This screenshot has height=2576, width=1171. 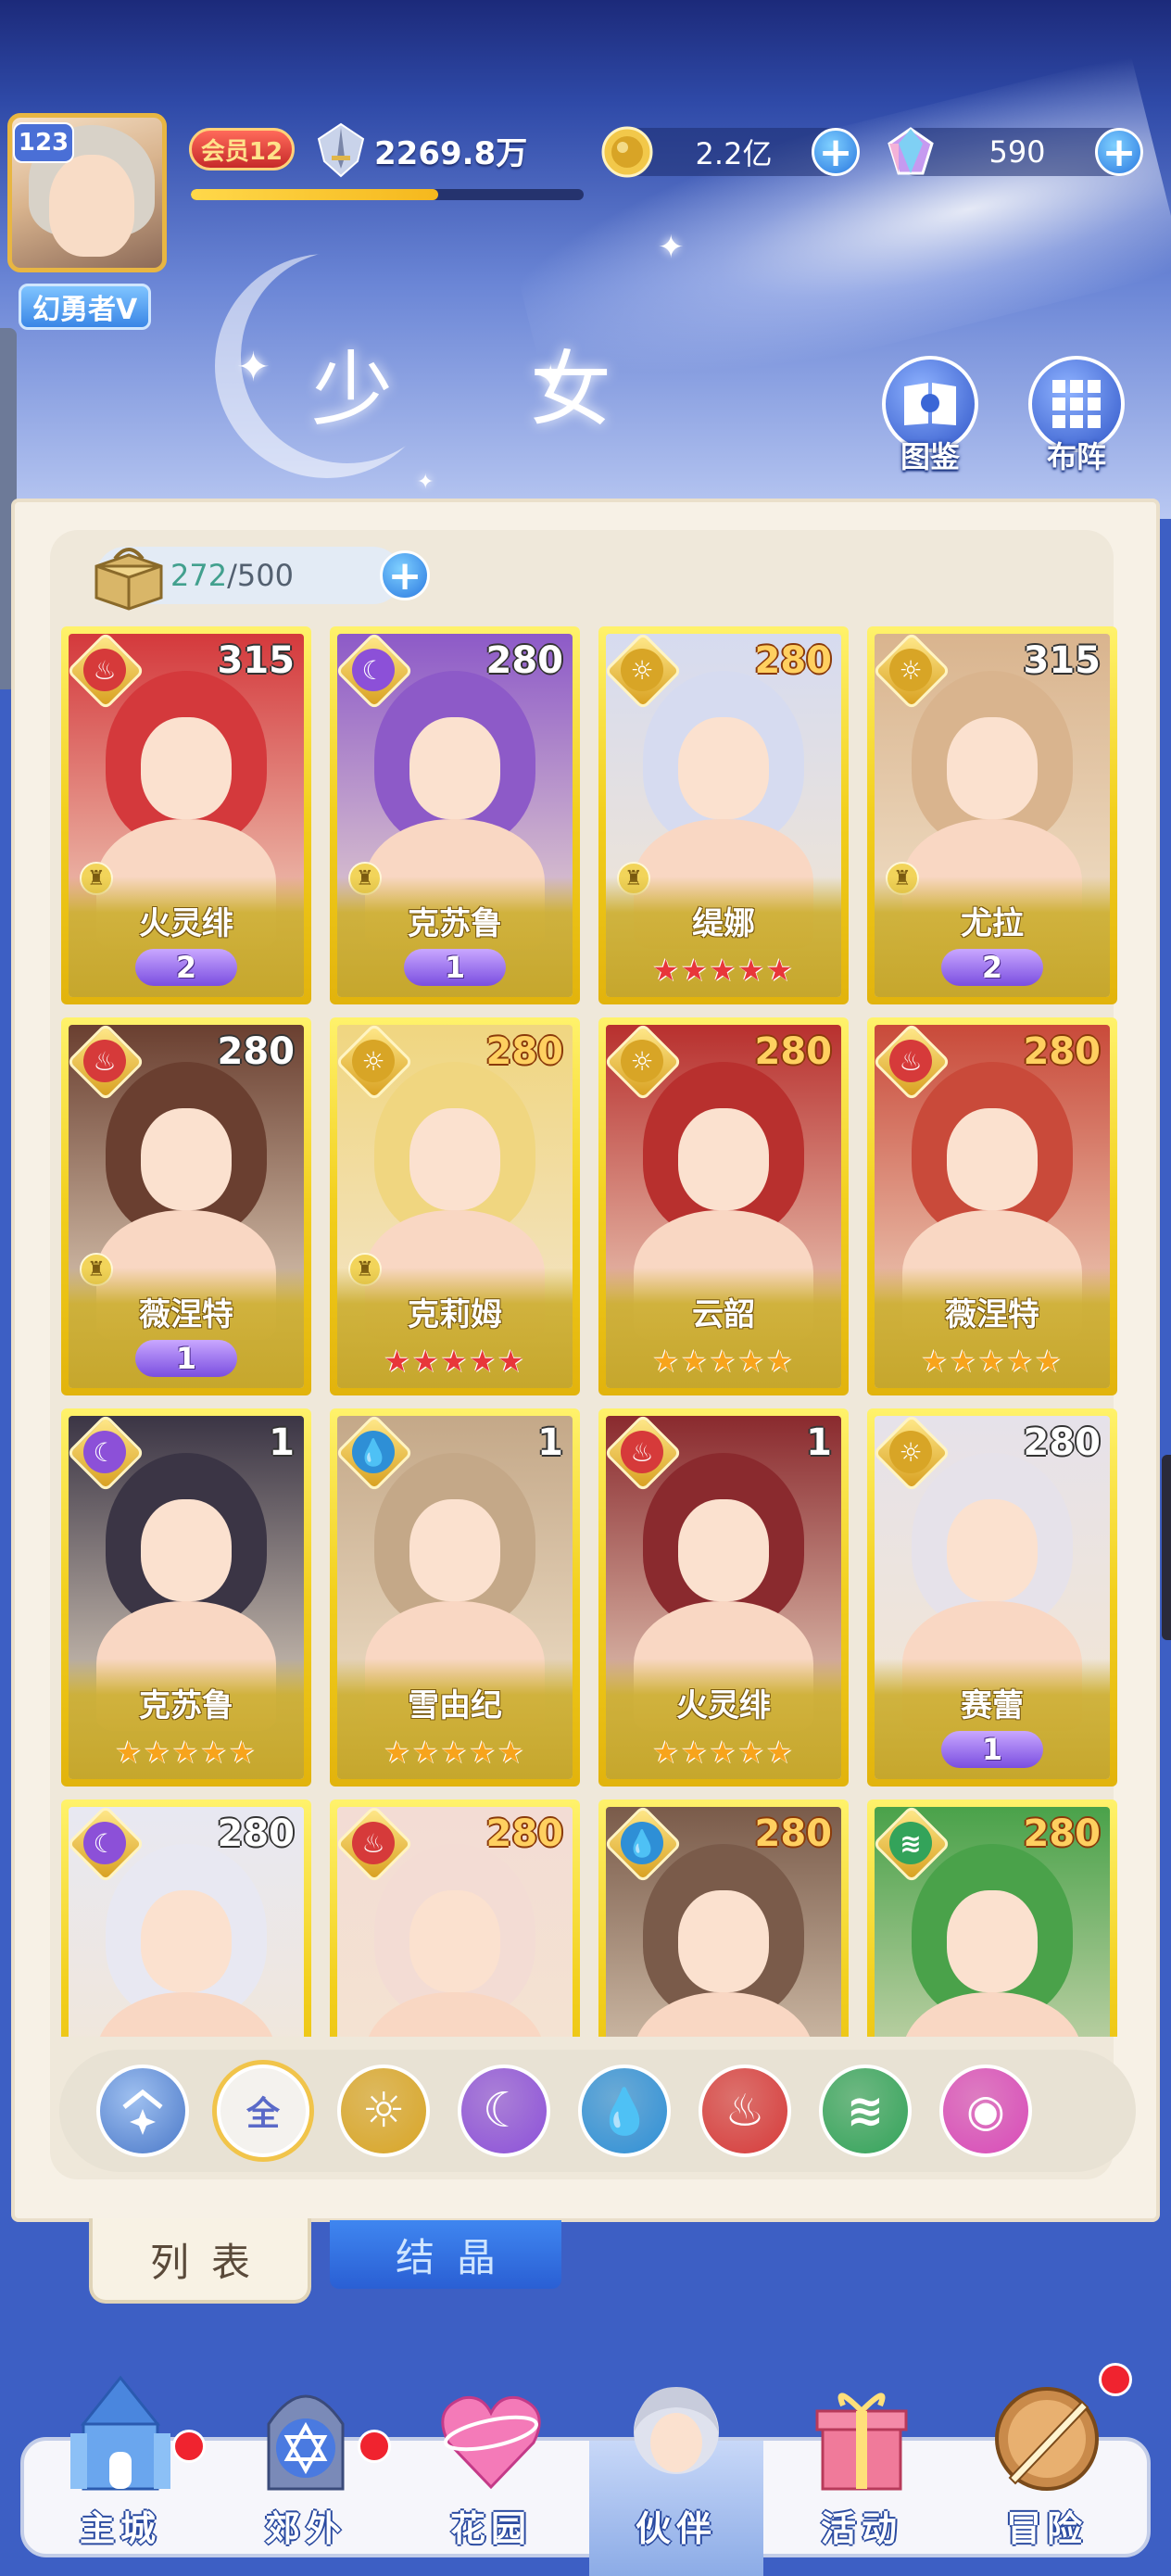 I want to click on girl-card: ≋ 280, so click(x=992, y=1918).